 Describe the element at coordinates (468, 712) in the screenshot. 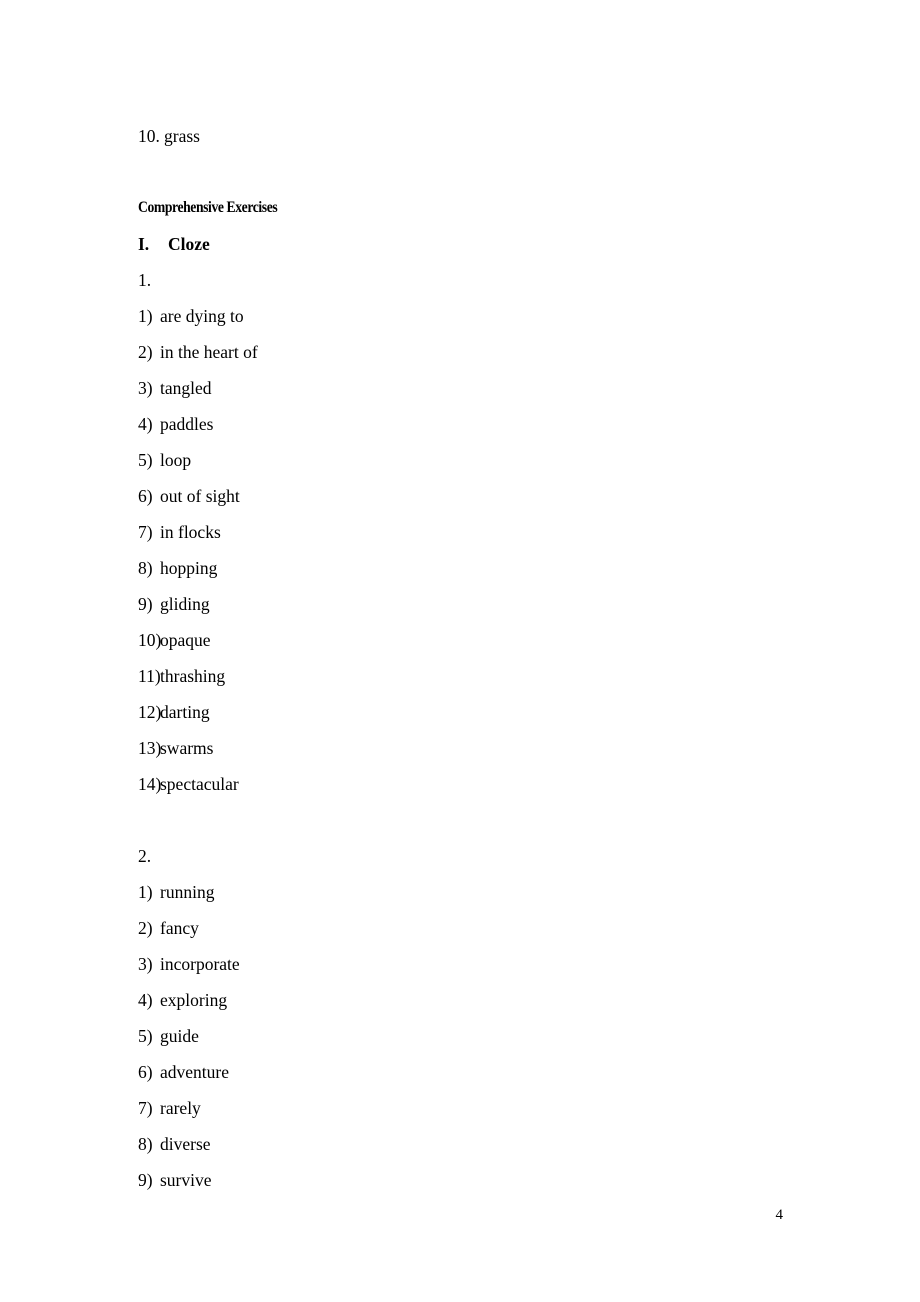

I see `answer-row: 12)darting` at that location.